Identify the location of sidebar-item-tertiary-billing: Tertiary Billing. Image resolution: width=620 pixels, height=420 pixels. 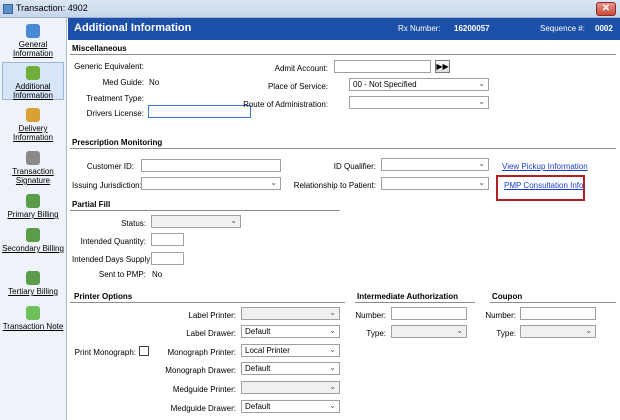
(33, 283).